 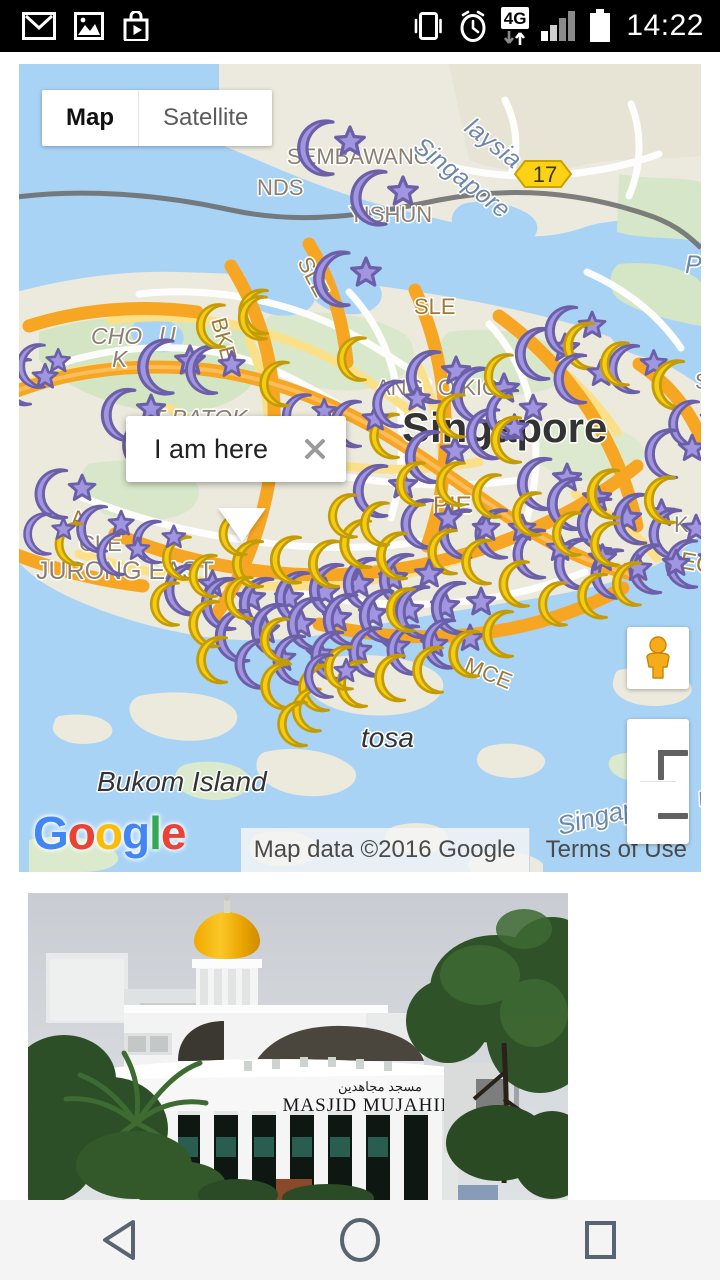 I want to click on map-info-window: I am here, so click(x=236, y=479).